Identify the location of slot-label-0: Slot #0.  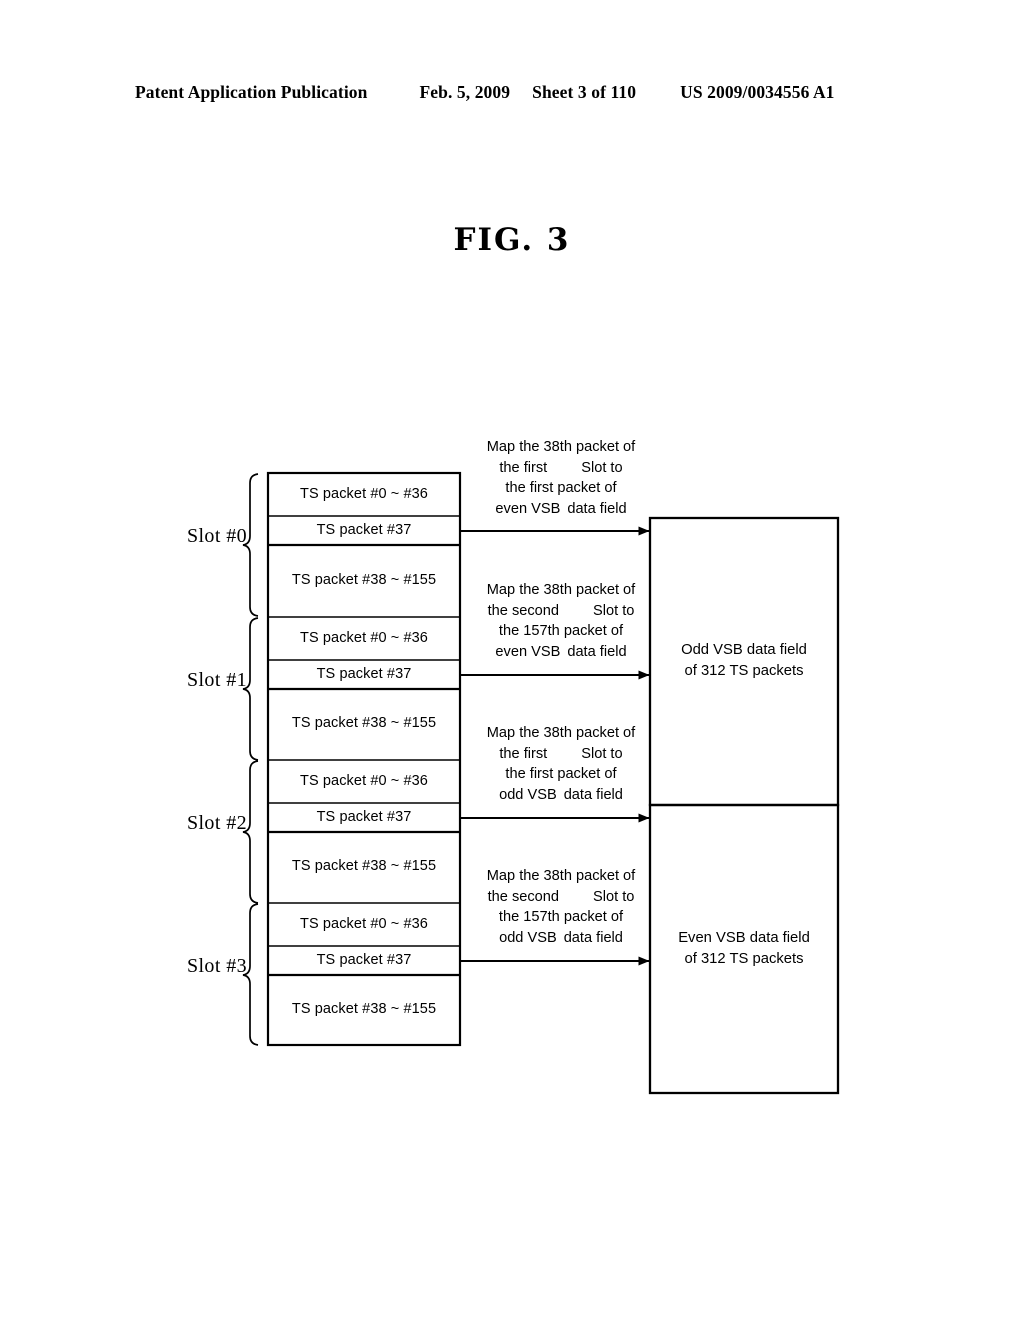
(216, 536).